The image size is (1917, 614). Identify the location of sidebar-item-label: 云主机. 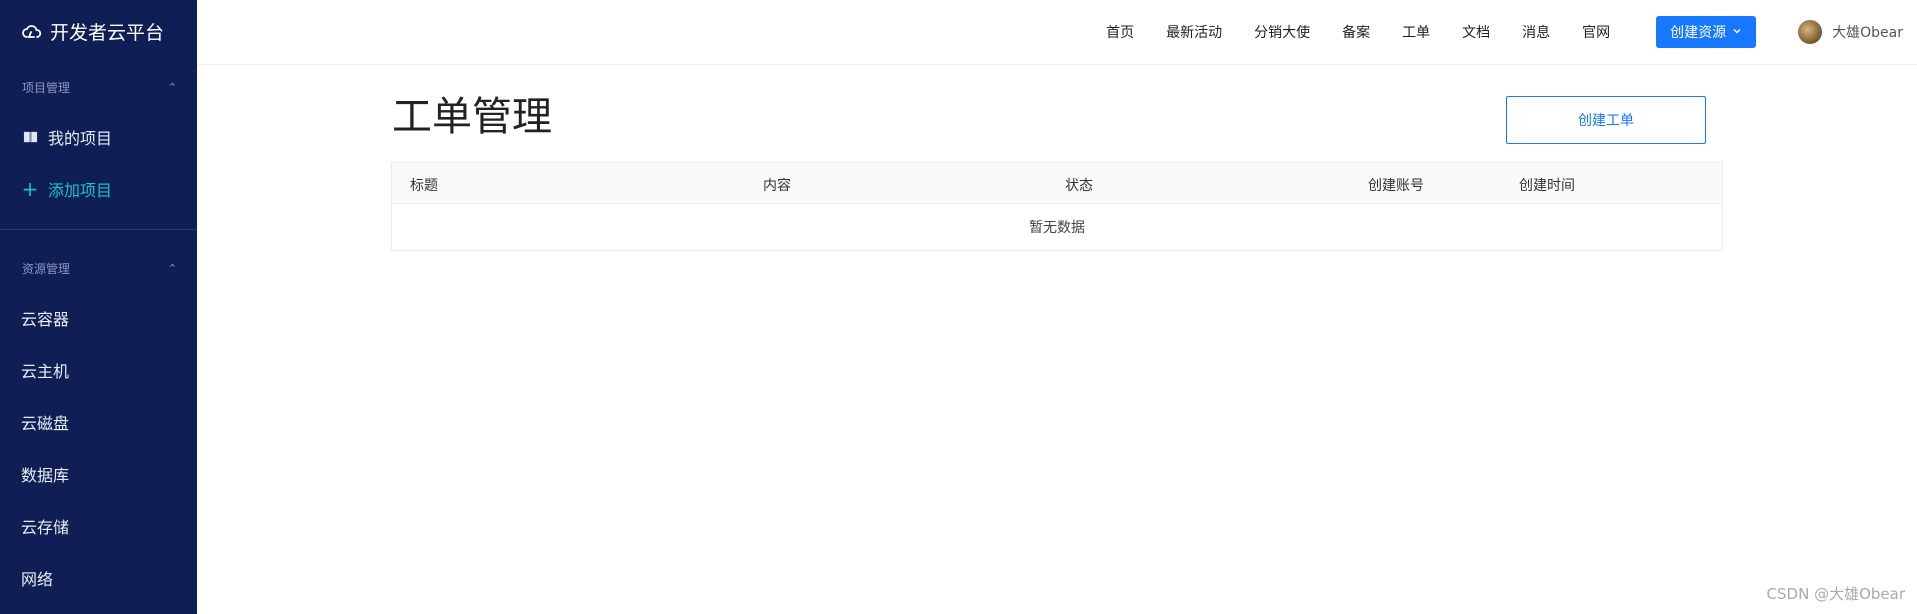
(45, 371).